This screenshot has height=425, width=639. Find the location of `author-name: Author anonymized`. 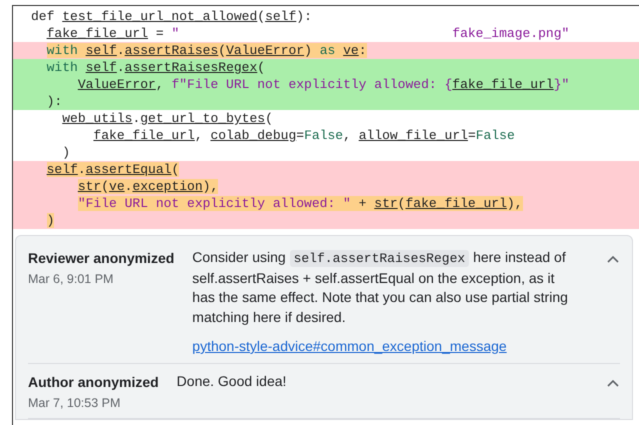

author-name: Author anonymized is located at coordinates (93, 382).